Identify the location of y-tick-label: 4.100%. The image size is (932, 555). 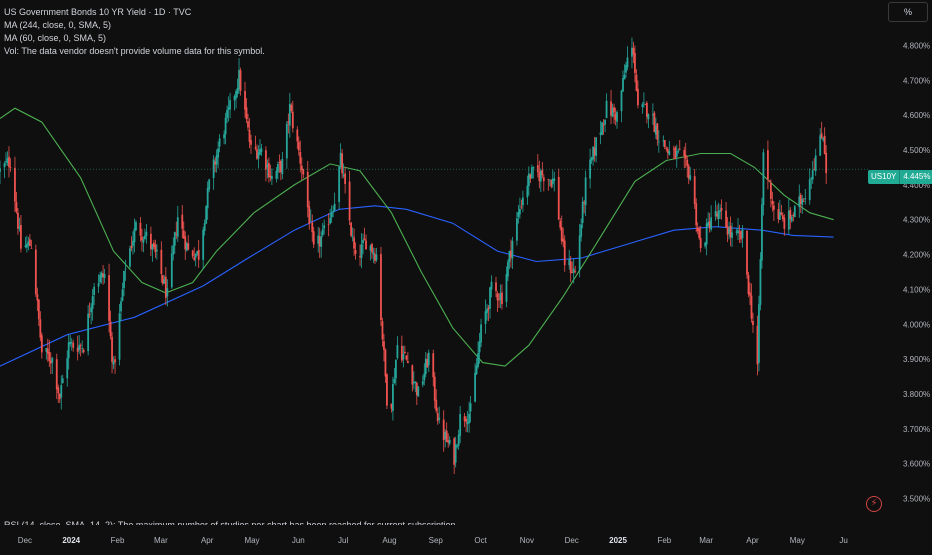
(916, 289).